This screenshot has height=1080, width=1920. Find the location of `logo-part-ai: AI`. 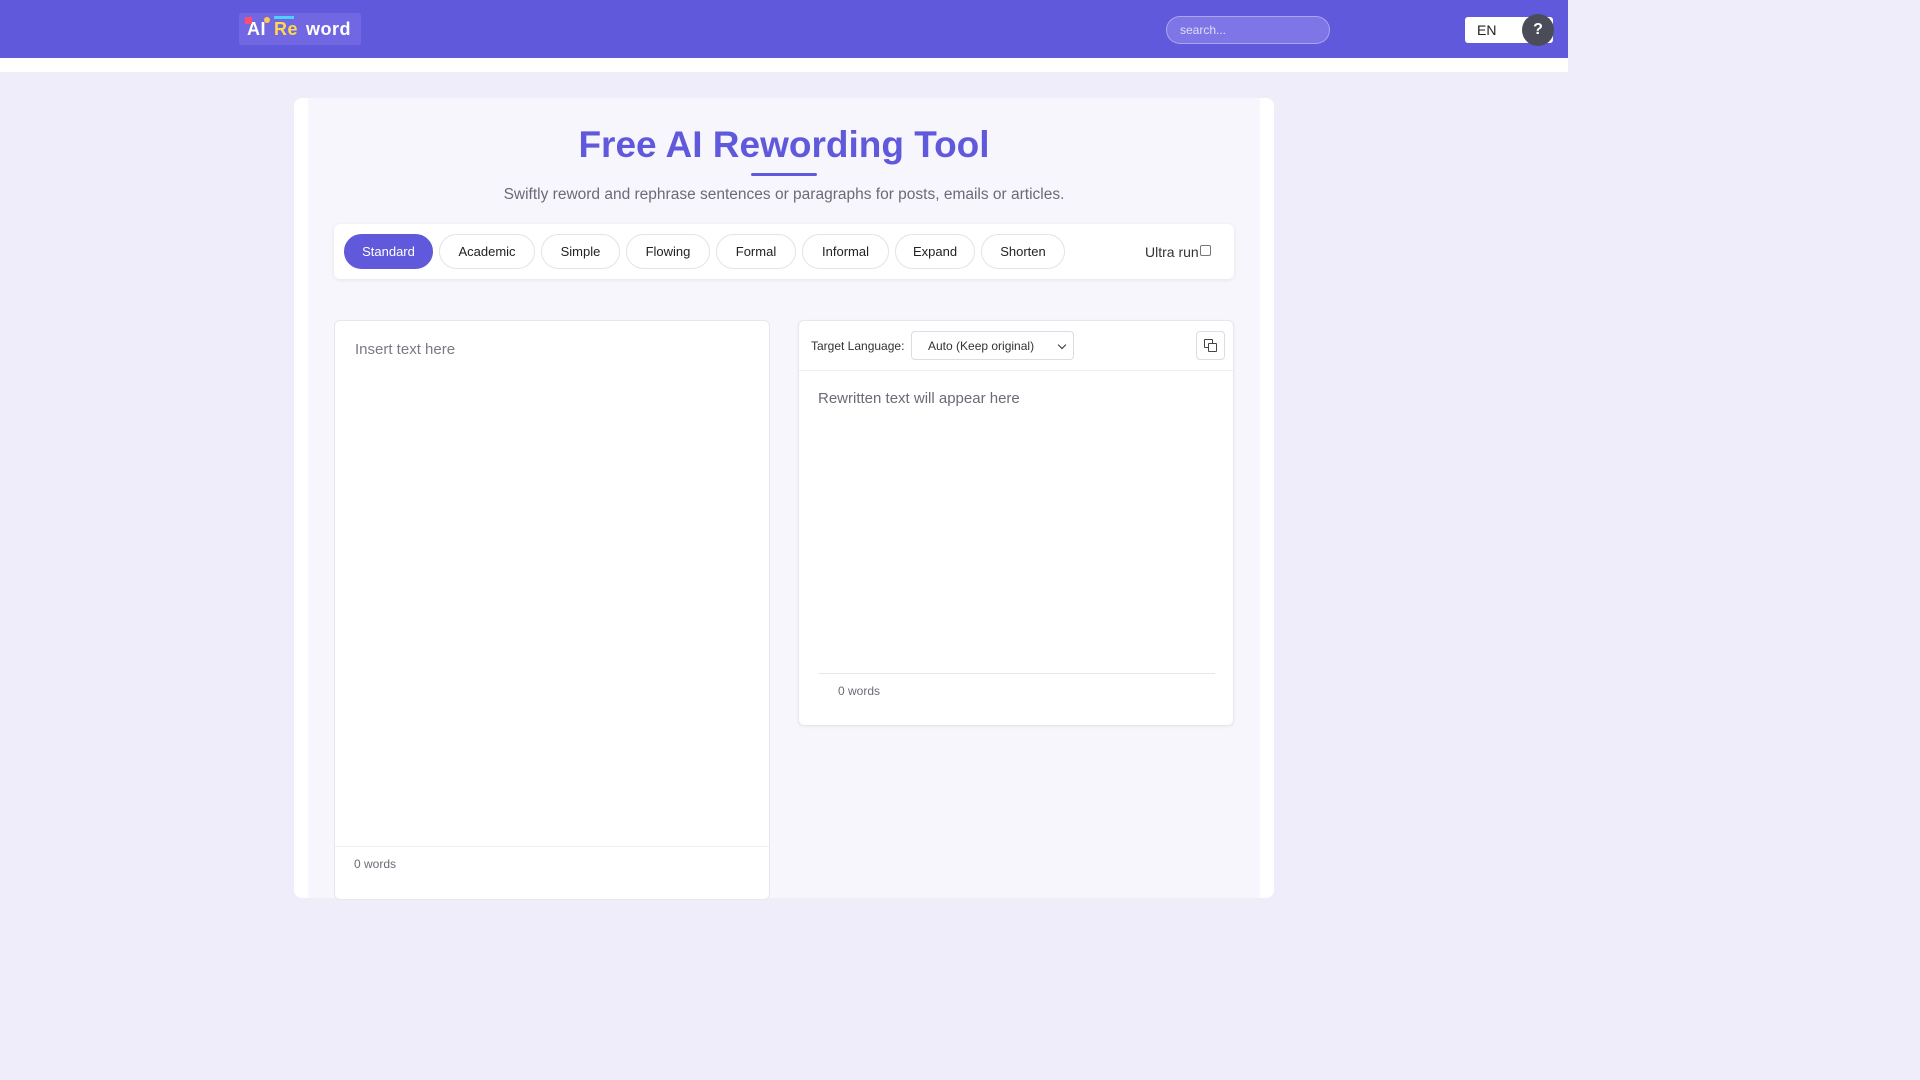

logo-part-ai: AI is located at coordinates (257, 27).